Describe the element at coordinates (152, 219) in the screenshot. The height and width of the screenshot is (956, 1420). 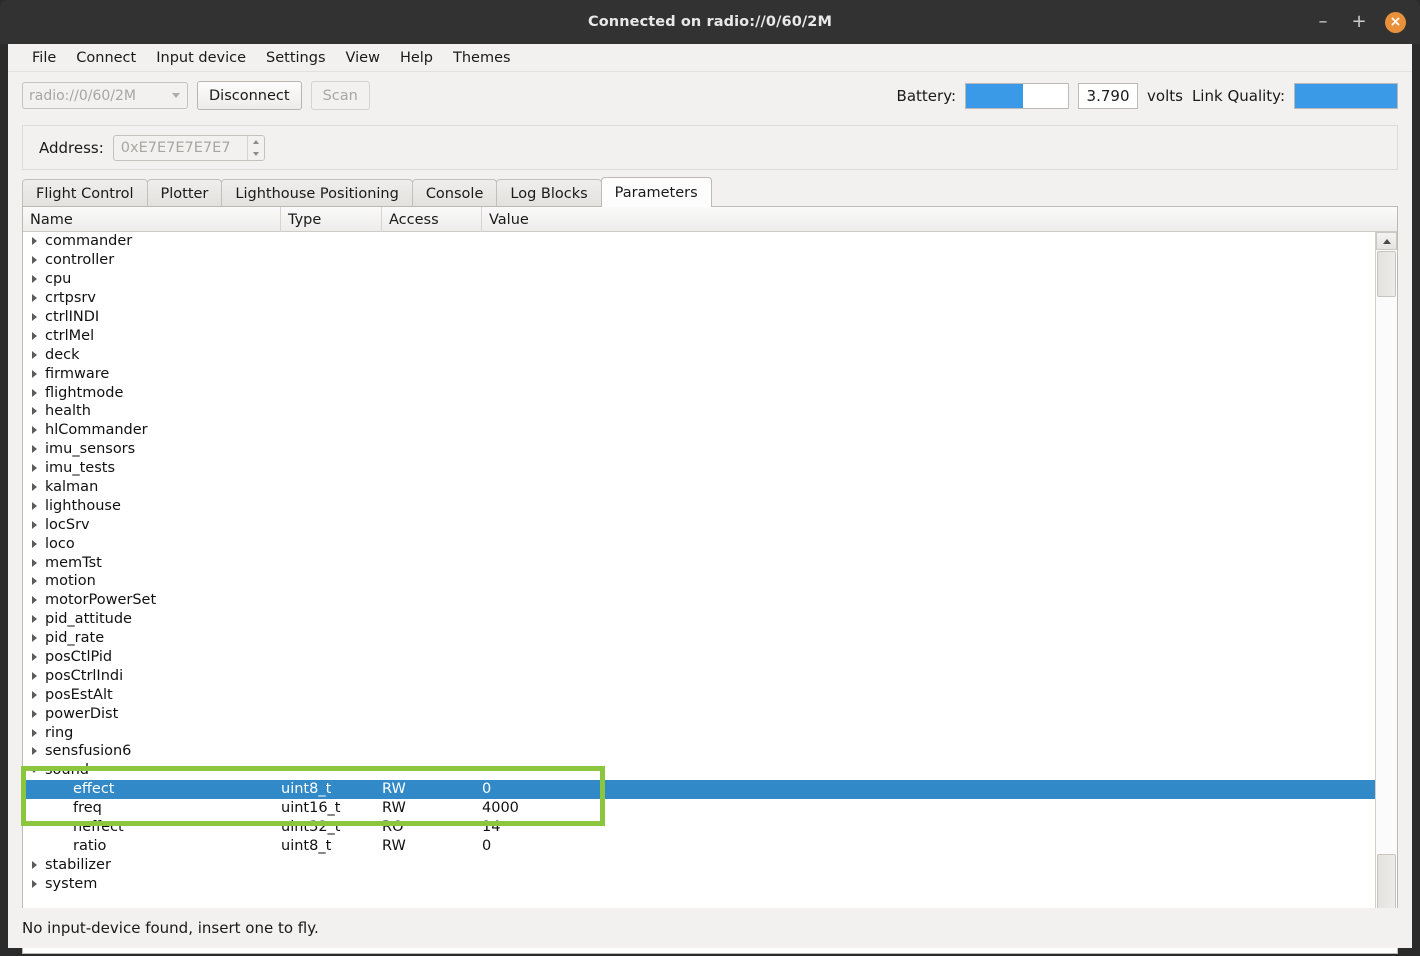
I see `column-header-name: Name` at that location.